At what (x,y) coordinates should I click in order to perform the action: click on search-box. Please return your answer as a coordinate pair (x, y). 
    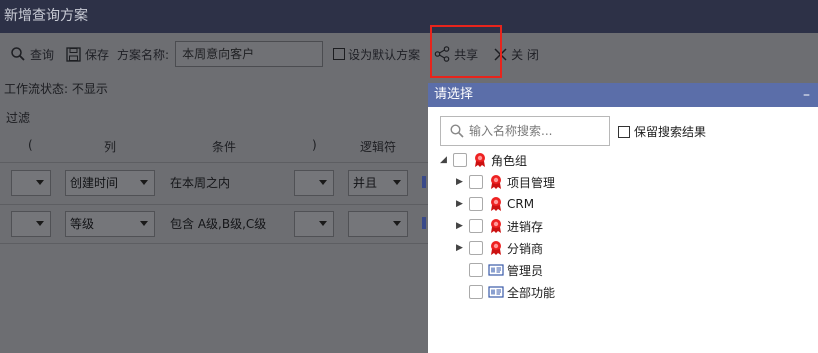
    Looking at the image, I should click on (525, 131).